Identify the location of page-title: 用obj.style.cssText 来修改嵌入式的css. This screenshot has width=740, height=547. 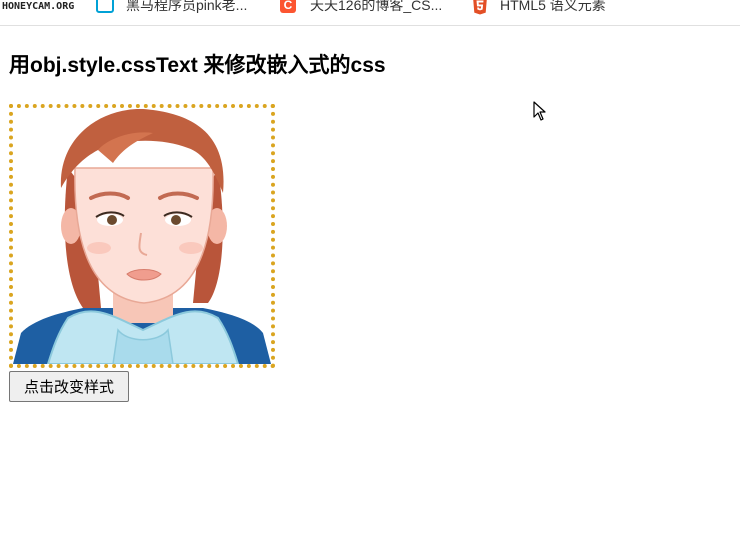
(197, 65).